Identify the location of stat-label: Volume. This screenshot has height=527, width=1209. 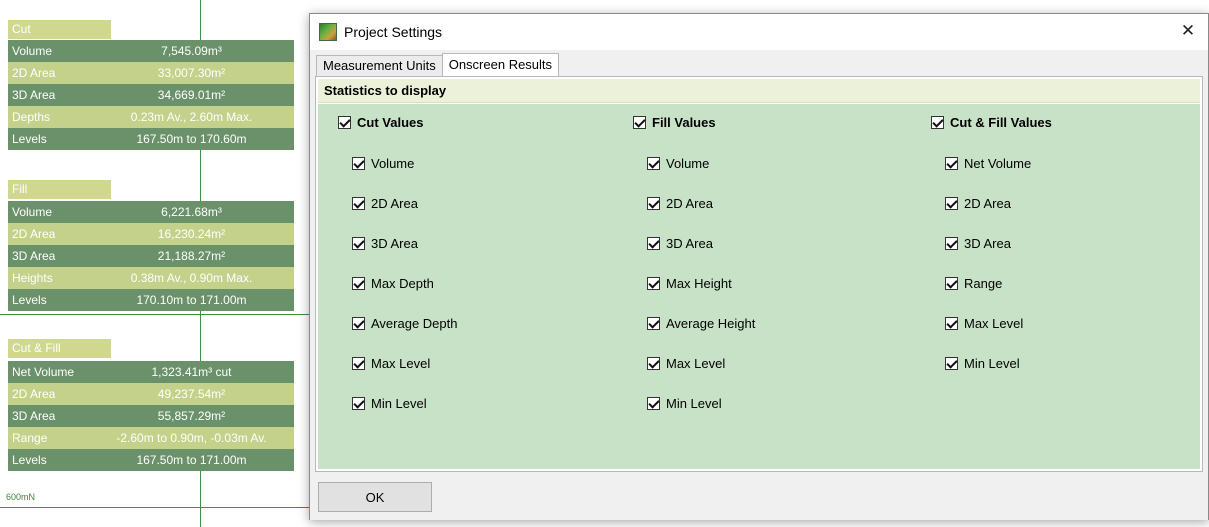
(32, 212).